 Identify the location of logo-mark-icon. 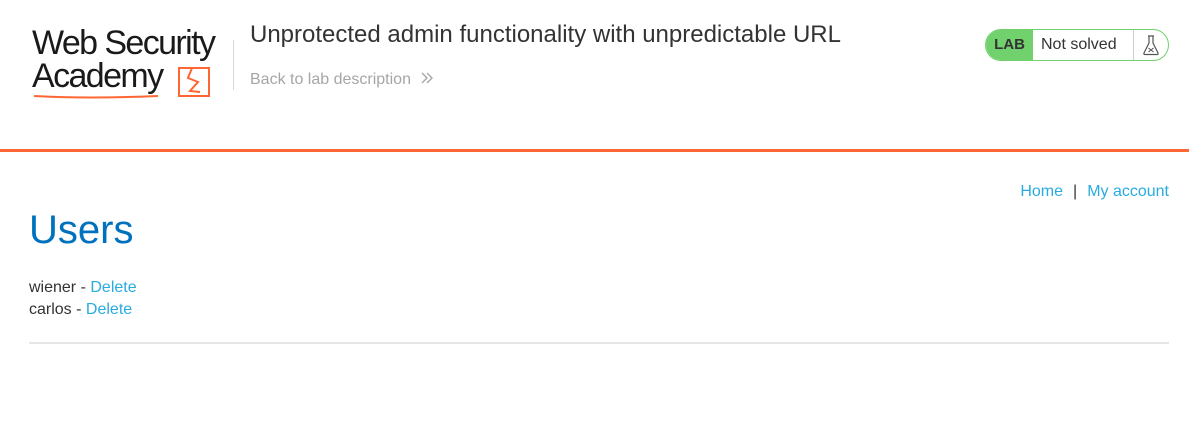
(121, 83).